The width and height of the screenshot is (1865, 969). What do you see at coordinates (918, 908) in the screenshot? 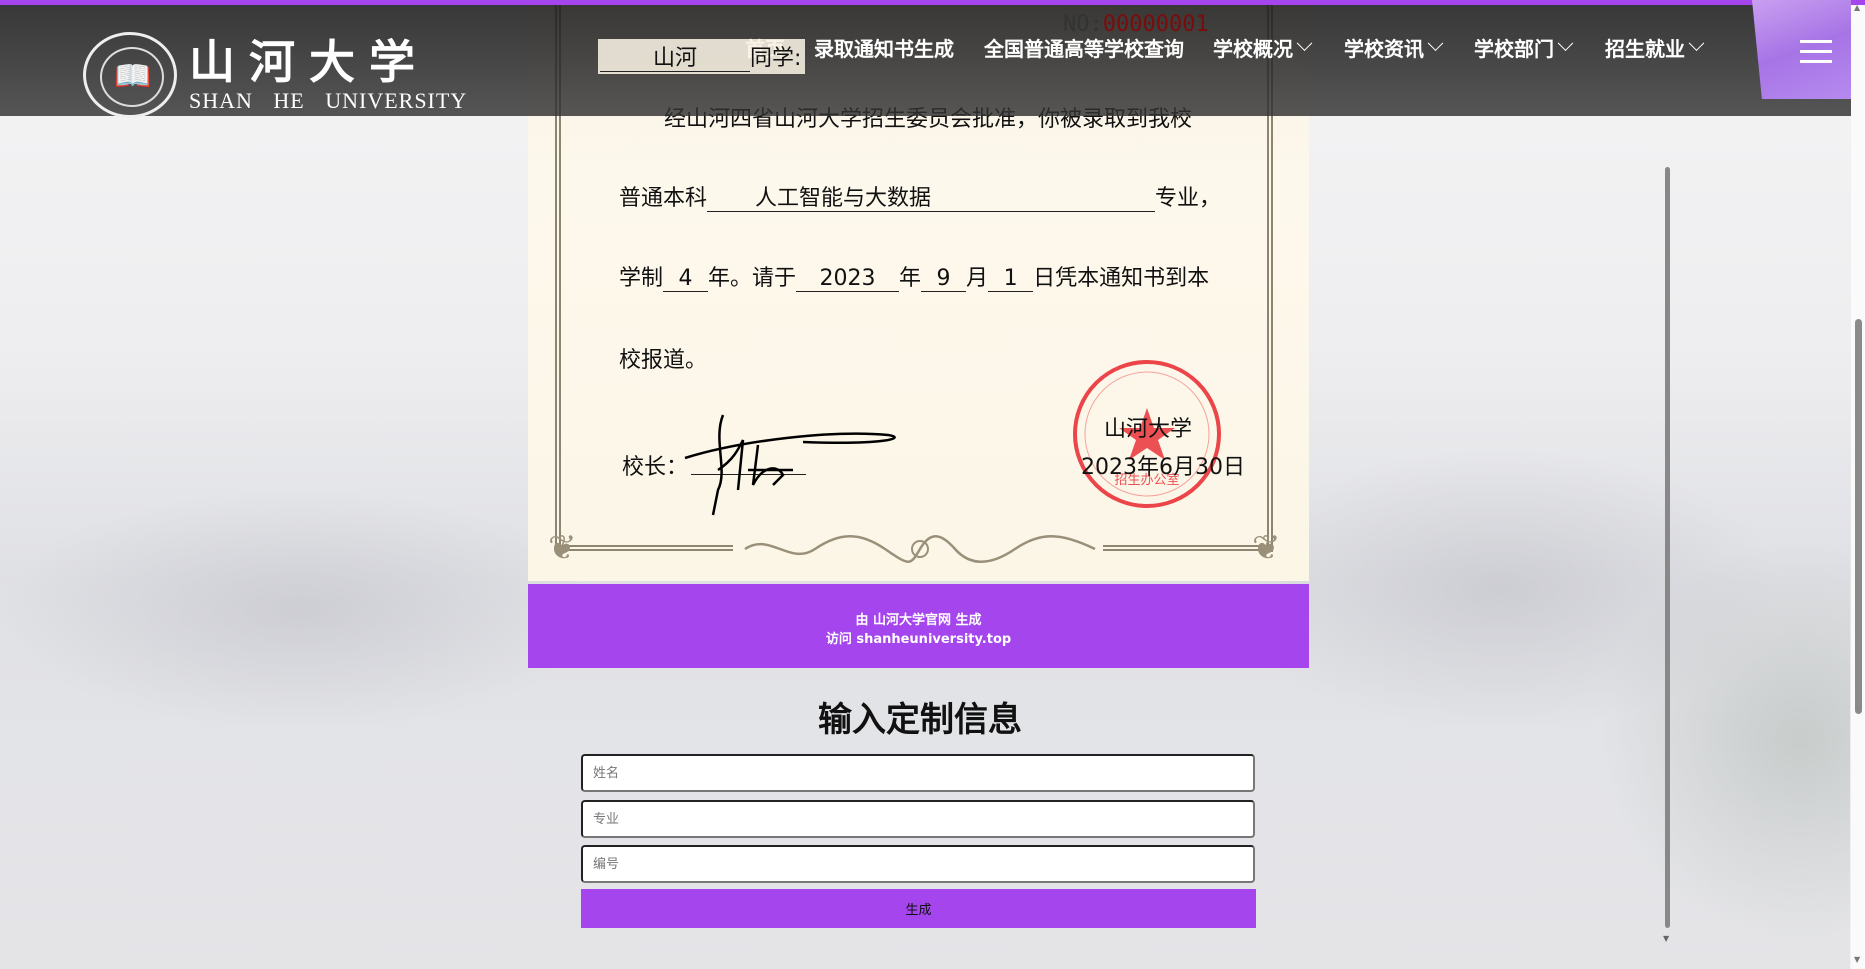
I see `generate-button: 生成` at bounding box center [918, 908].